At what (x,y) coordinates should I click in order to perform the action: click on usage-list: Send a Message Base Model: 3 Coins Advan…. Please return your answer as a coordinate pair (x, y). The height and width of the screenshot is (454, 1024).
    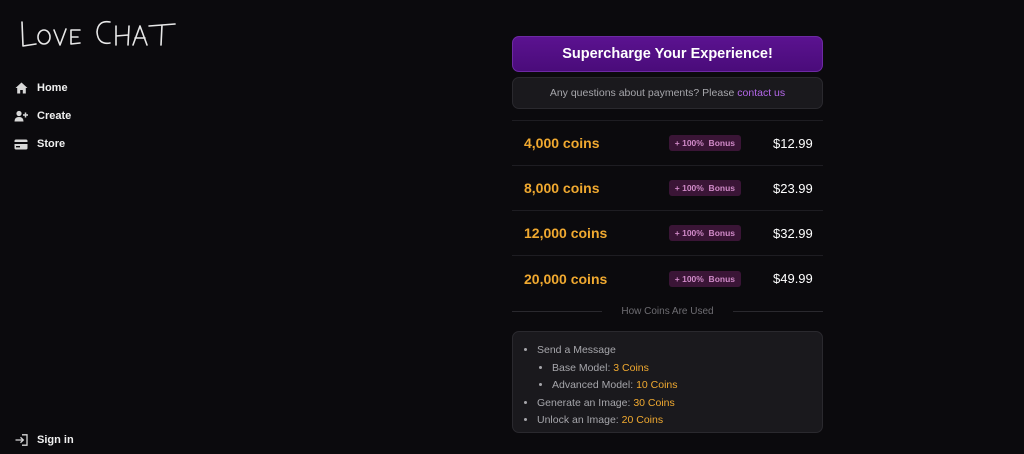
    Looking at the image, I should click on (679, 386).